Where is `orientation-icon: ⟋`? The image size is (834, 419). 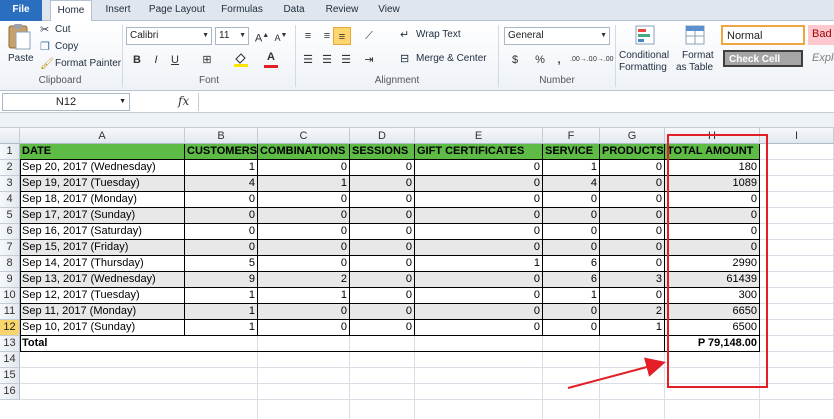 orientation-icon: ⟋ is located at coordinates (369, 36).